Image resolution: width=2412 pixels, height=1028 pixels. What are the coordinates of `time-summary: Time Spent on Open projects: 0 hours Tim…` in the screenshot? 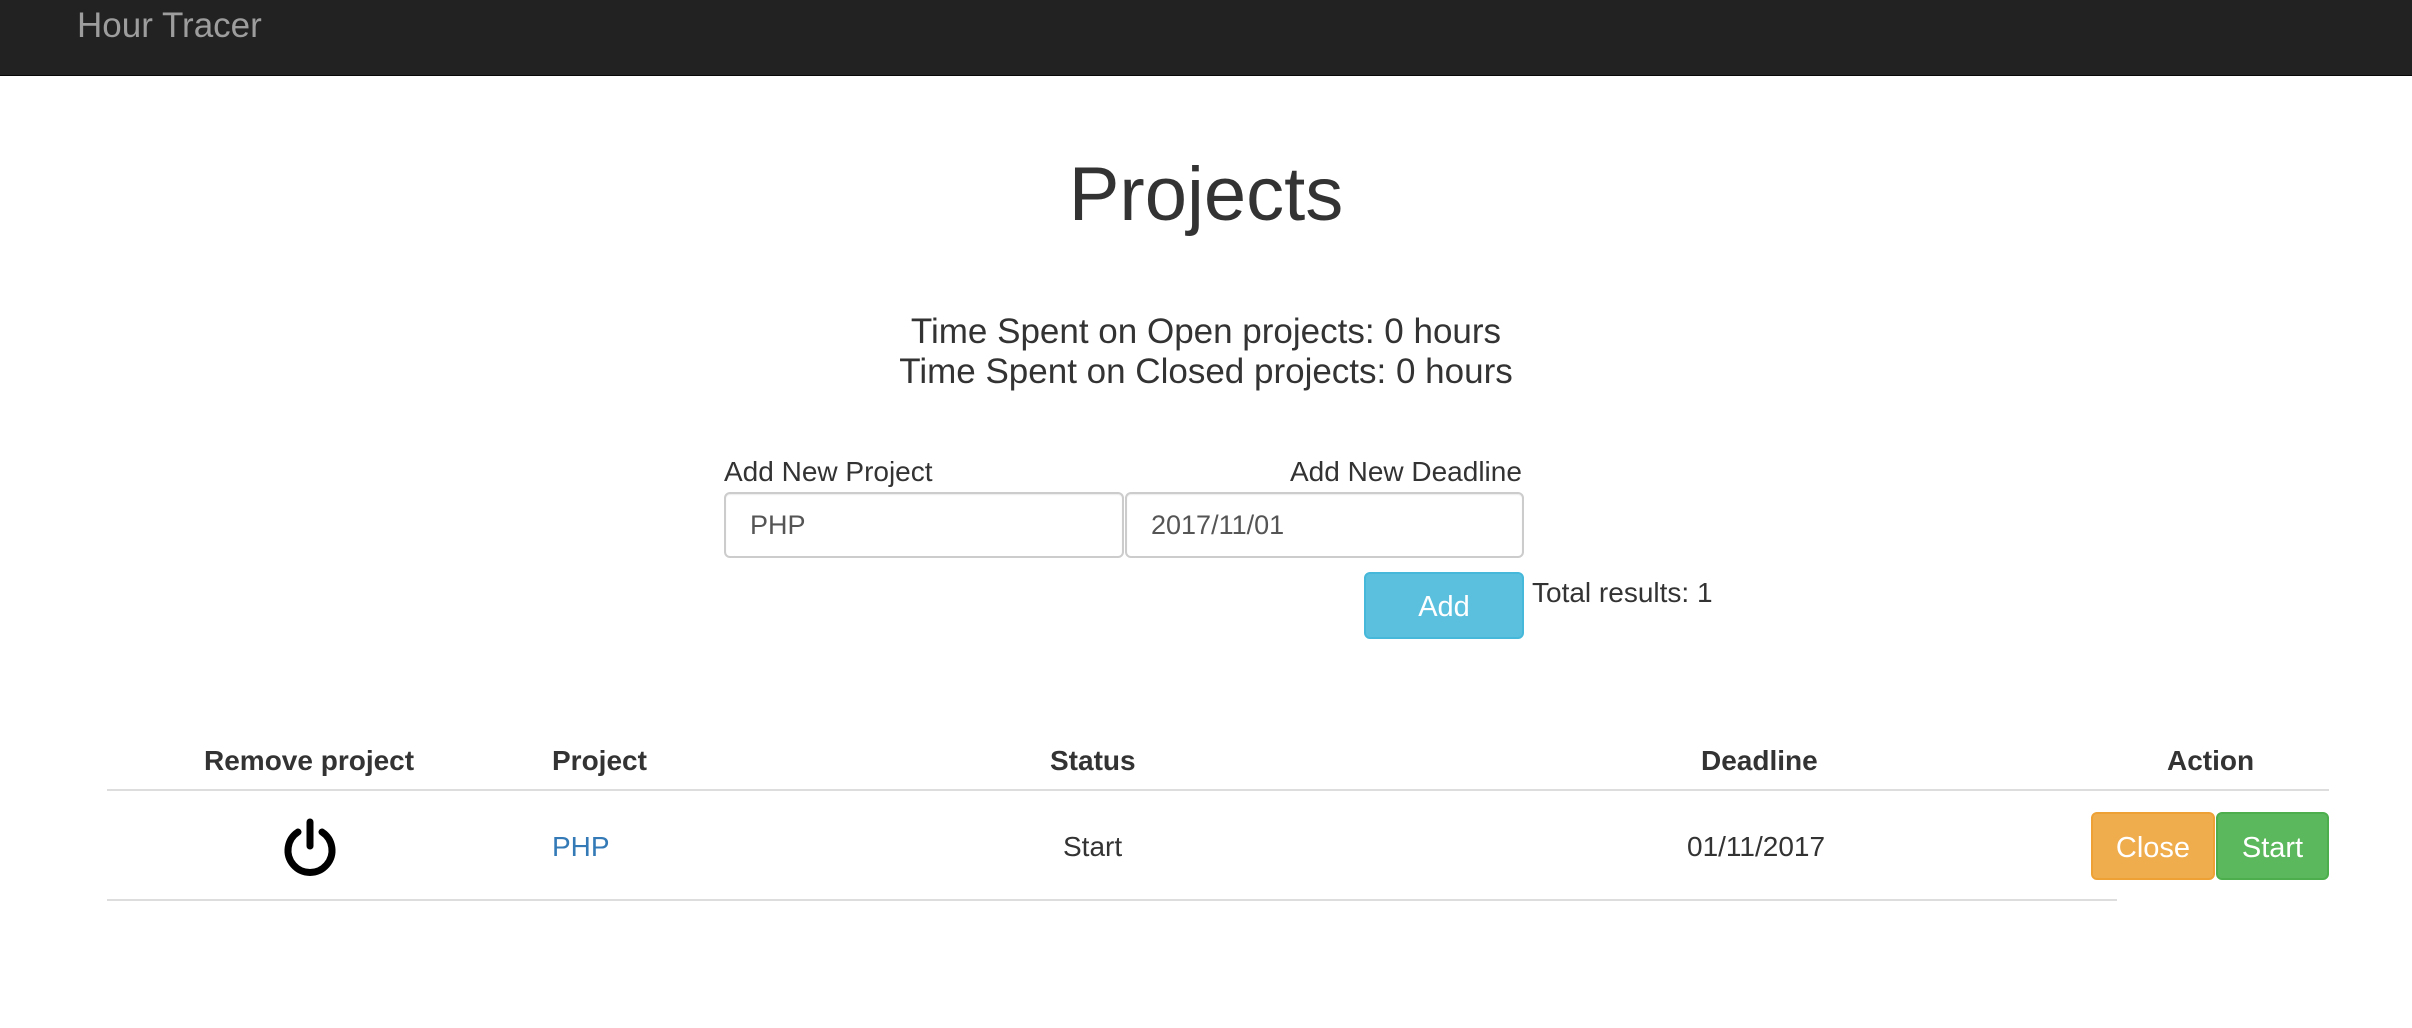 It's located at (1206, 352).